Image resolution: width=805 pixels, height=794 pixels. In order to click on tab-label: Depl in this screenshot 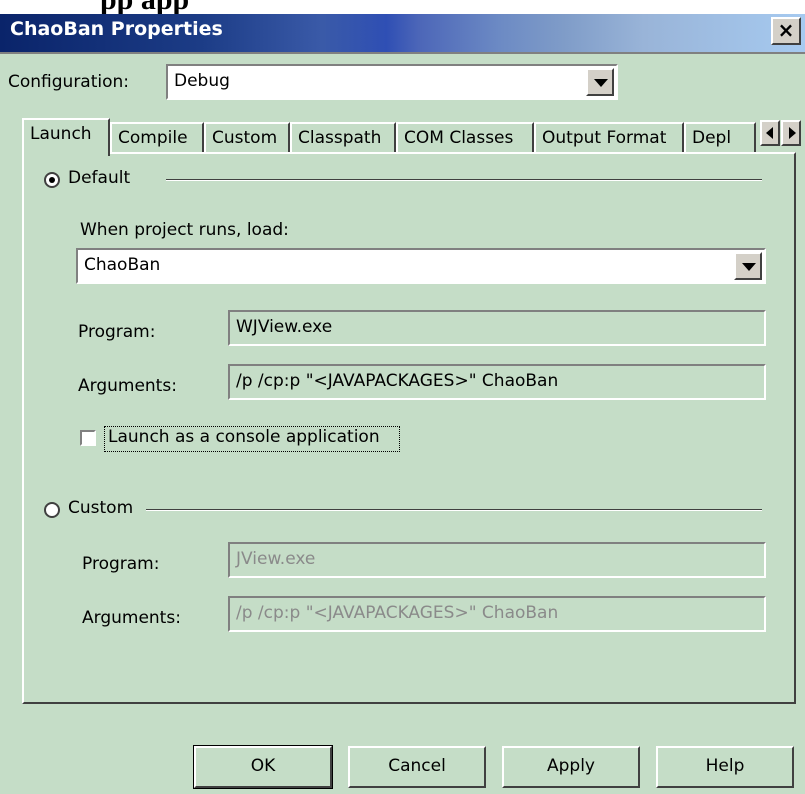, I will do `click(712, 138)`.